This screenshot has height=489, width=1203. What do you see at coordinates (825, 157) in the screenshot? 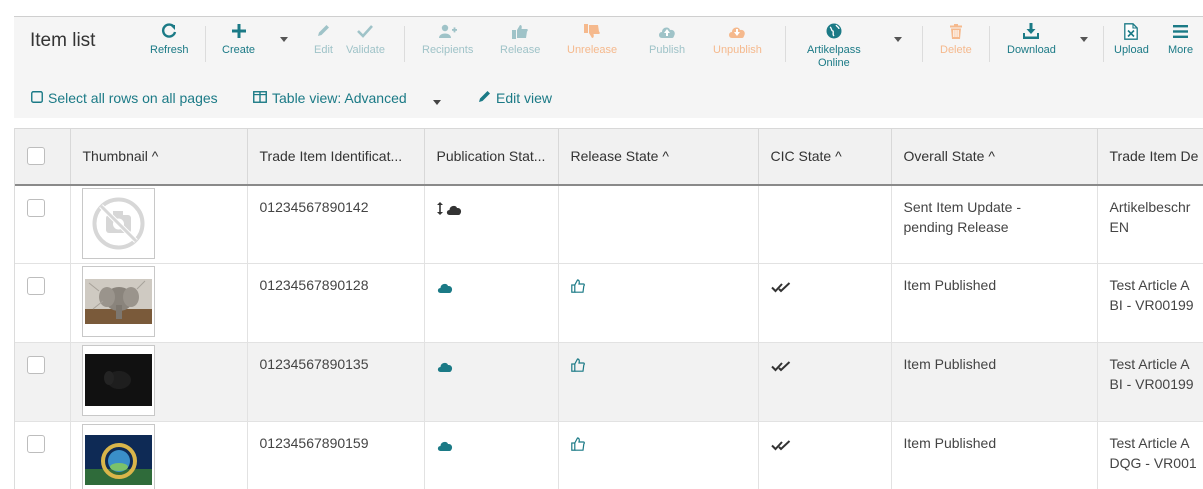
I see `column-header-cic-state: CIC State ^` at bounding box center [825, 157].